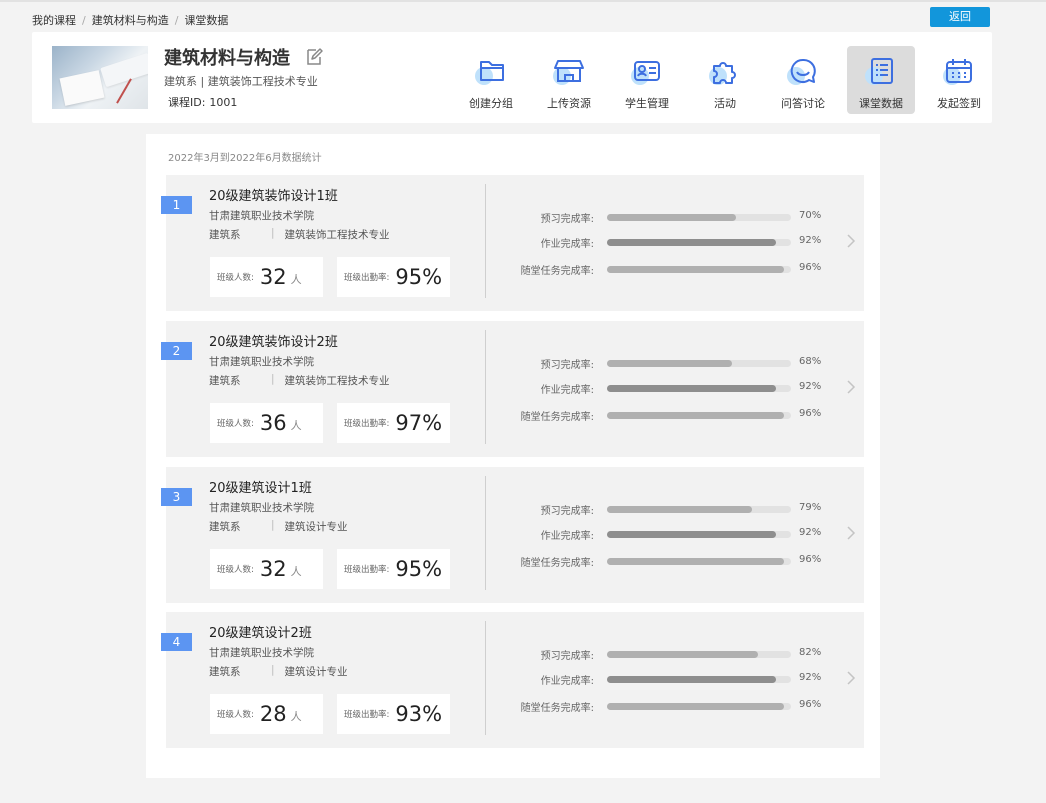 This screenshot has width=1046, height=803. I want to click on breadcrumb-my-courses: 我的课程, so click(54, 20).